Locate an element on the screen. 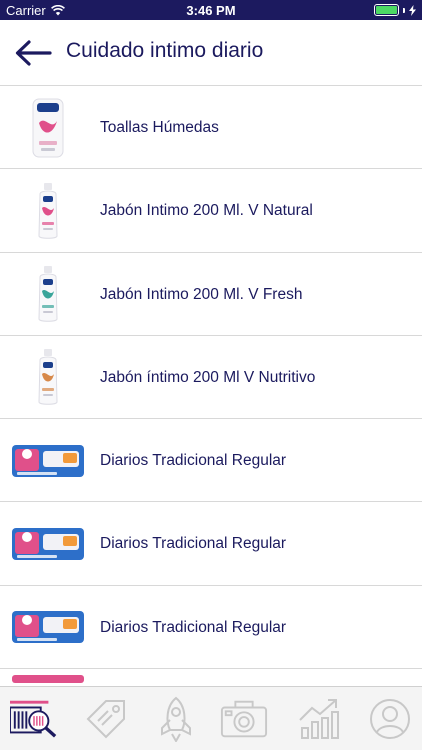  status-time: 3:46 PM is located at coordinates (211, 10).